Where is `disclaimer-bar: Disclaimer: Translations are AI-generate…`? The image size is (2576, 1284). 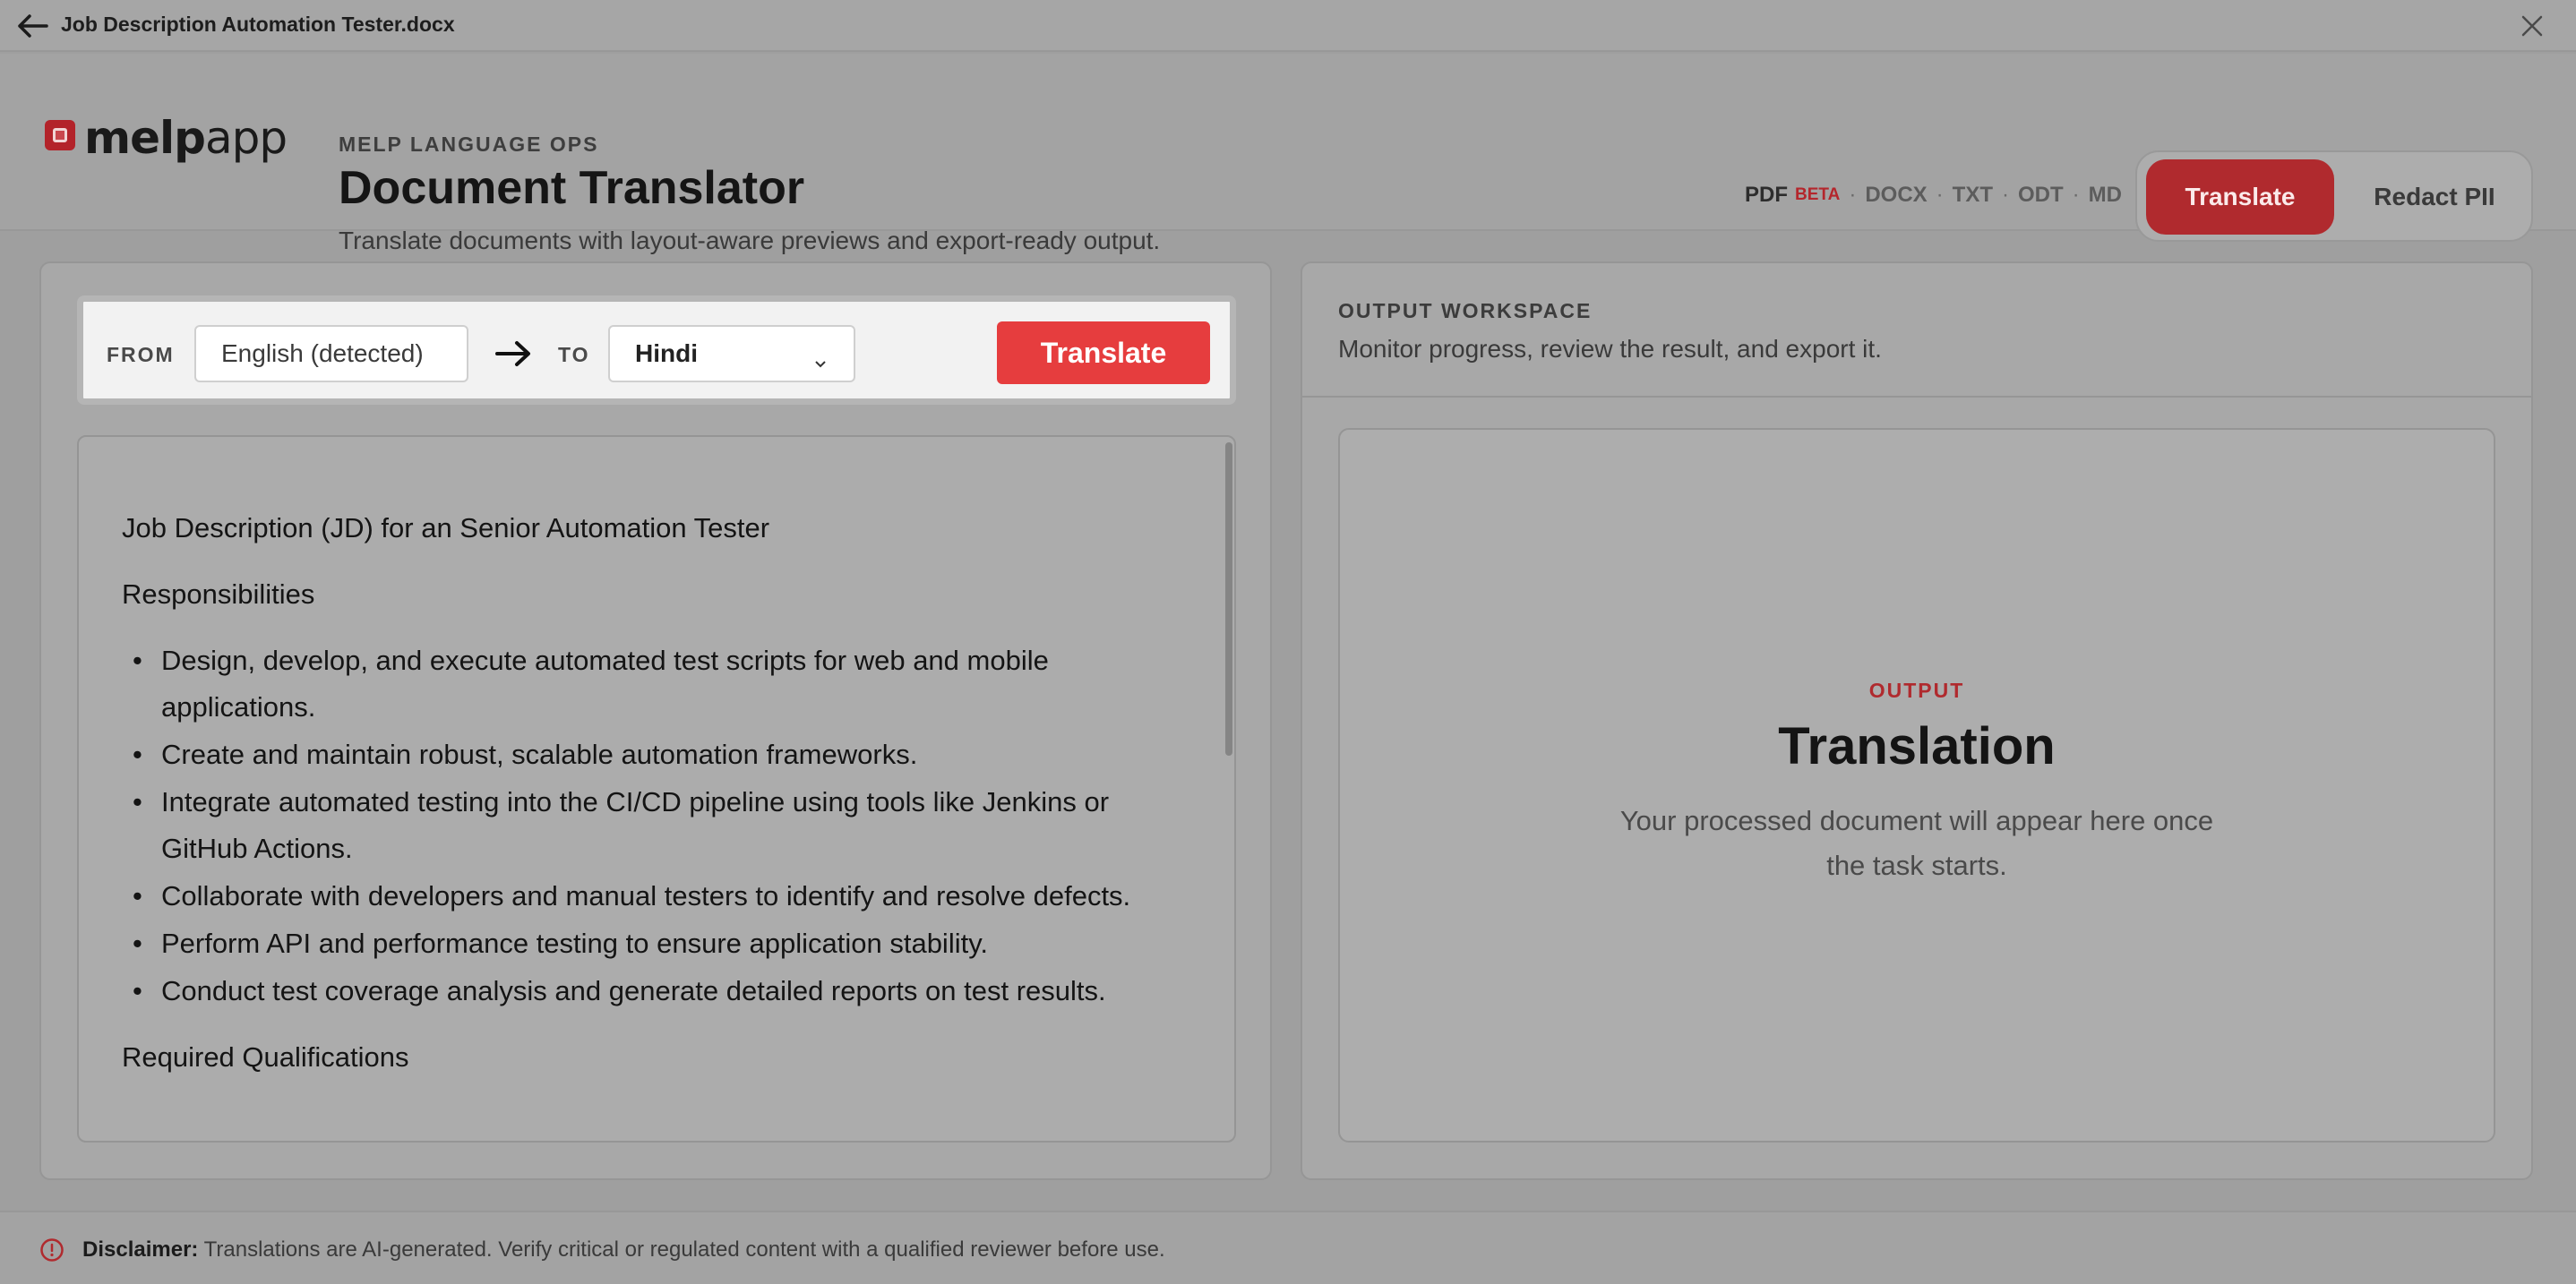
disclaimer-bar: Disclaimer: Translations are AI-generate… is located at coordinates (1288, 1247).